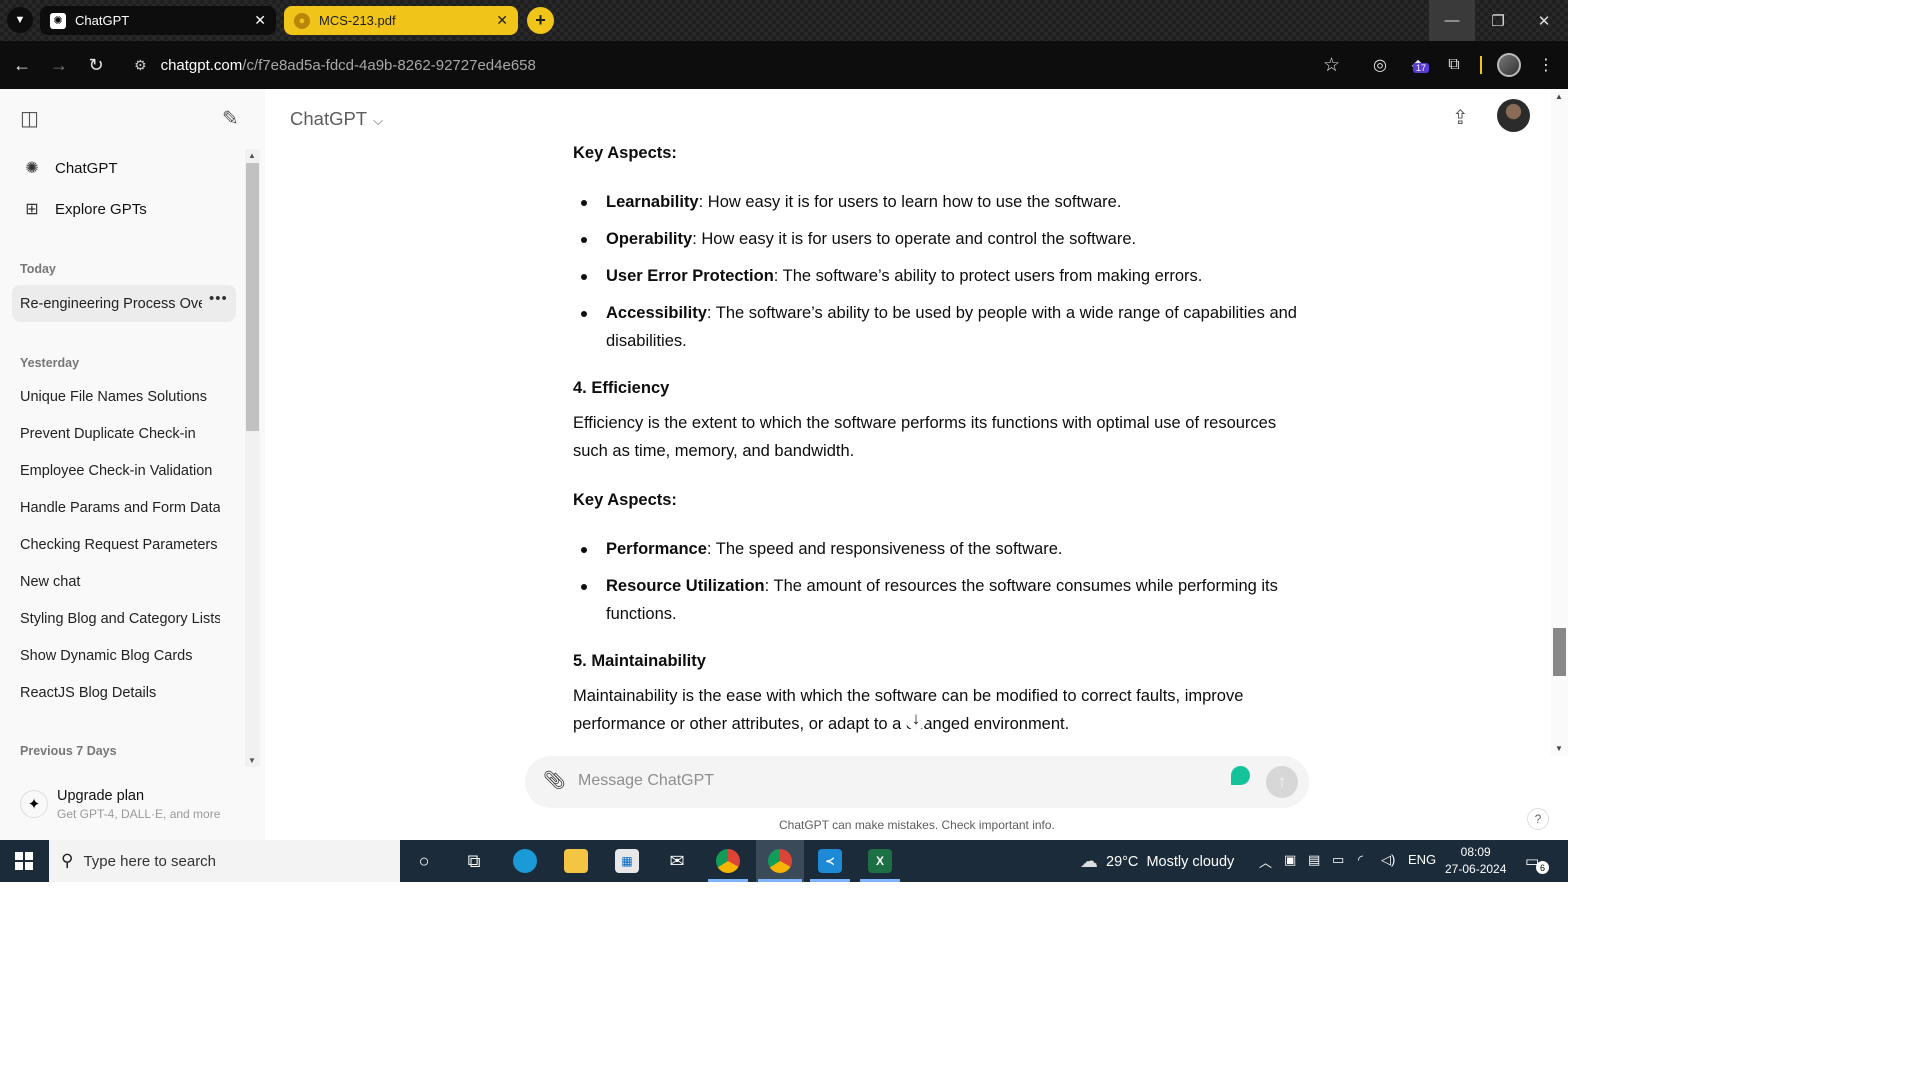  Describe the element at coordinates (230, 118) in the screenshot. I see `new-chat-icon: ✎` at that location.